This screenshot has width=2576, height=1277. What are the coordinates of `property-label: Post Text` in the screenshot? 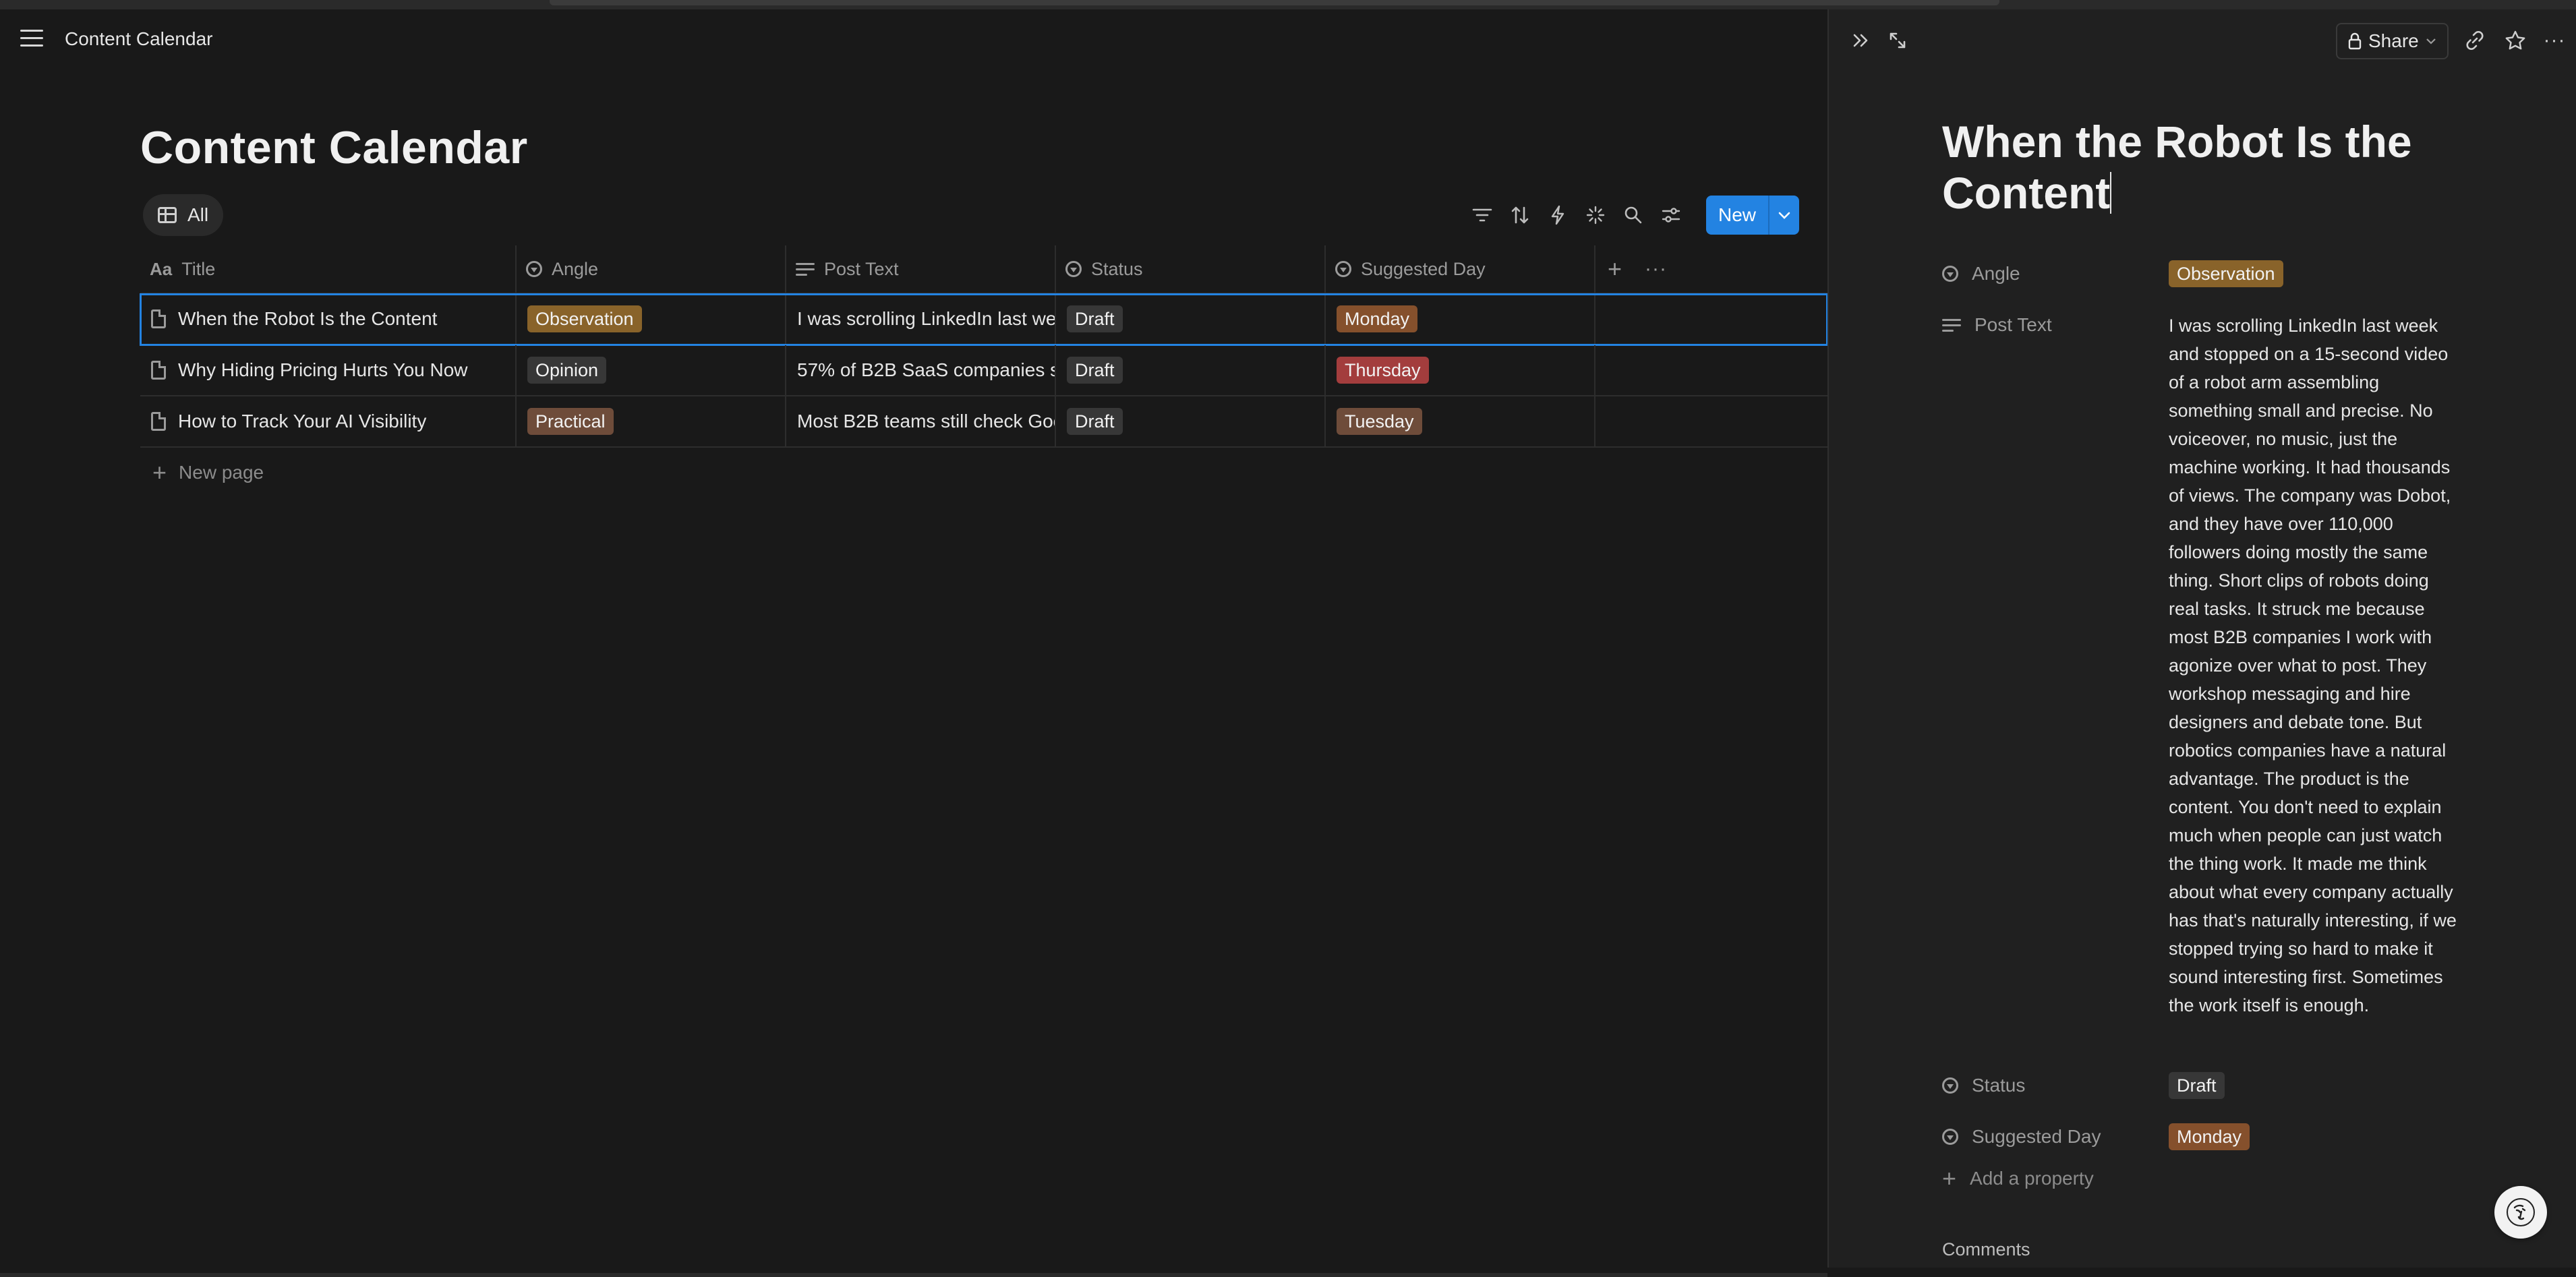 It's located at (2055, 324).